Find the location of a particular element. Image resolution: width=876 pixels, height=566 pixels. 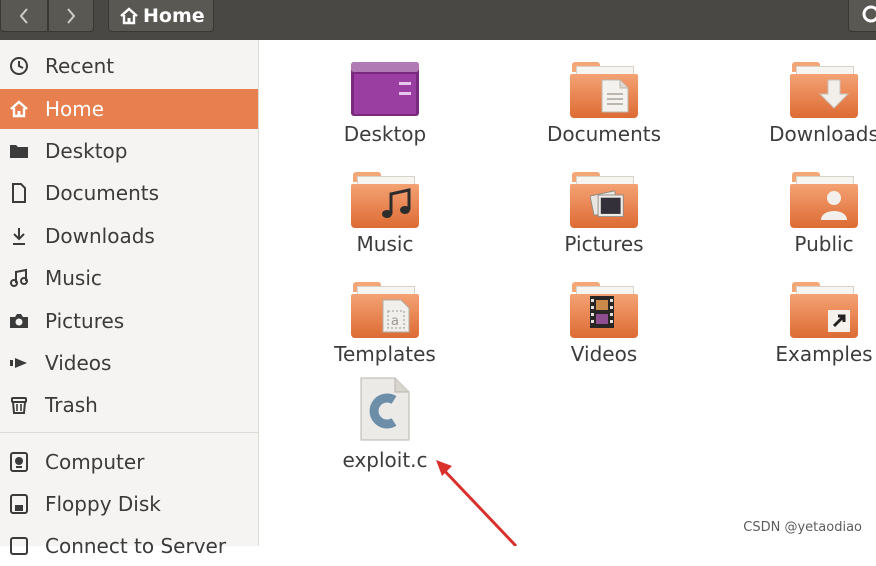

file-label: Documents is located at coordinates (604, 134).